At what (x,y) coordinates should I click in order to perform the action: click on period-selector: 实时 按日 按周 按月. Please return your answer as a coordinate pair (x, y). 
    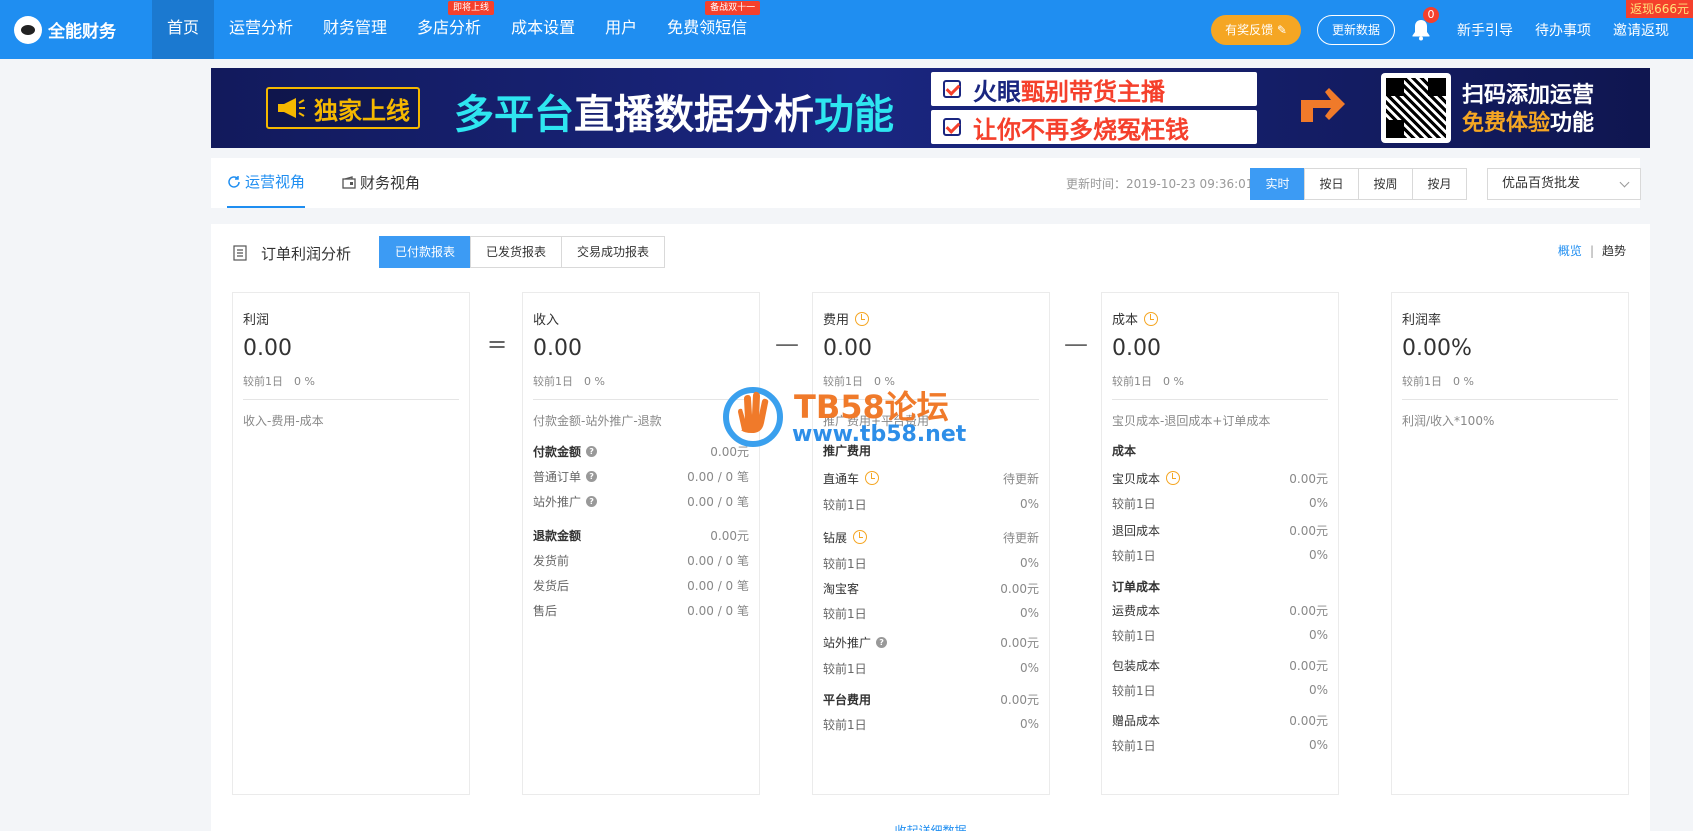
    Looking at the image, I should click on (1358, 184).